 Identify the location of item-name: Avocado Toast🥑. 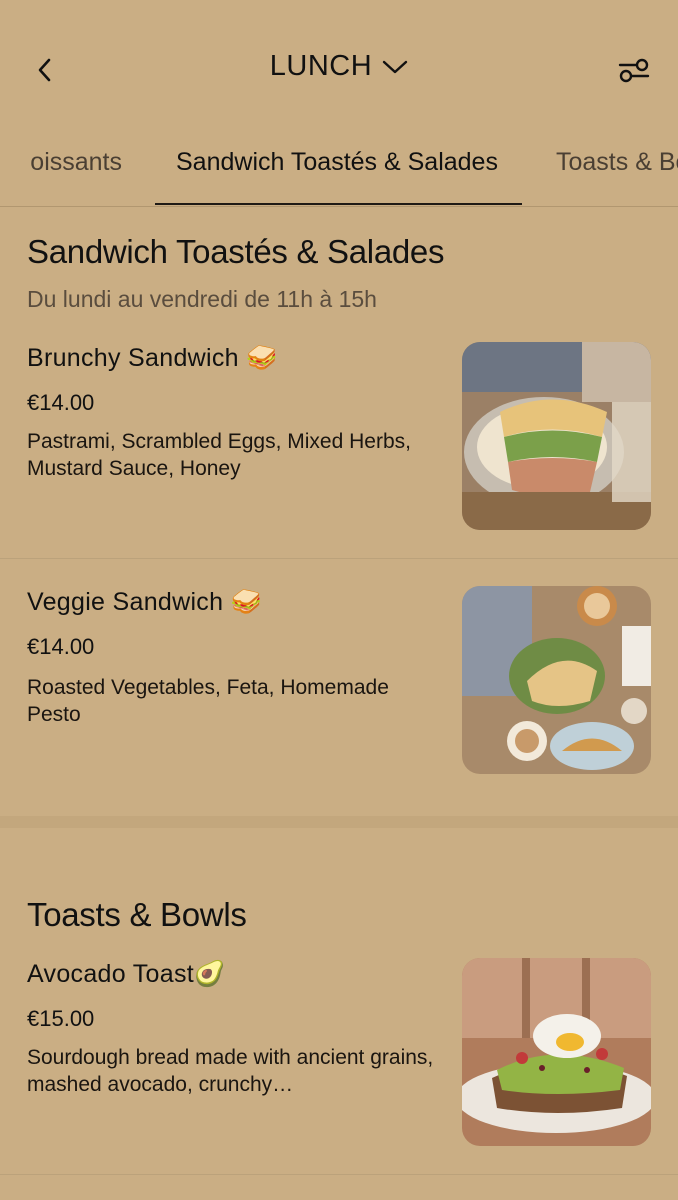
(126, 974).